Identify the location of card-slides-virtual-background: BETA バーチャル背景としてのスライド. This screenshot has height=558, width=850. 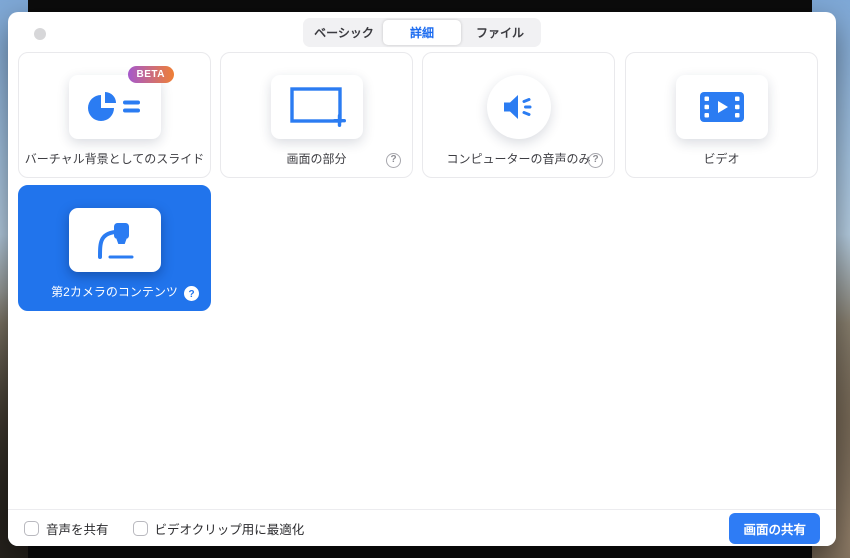
(114, 115).